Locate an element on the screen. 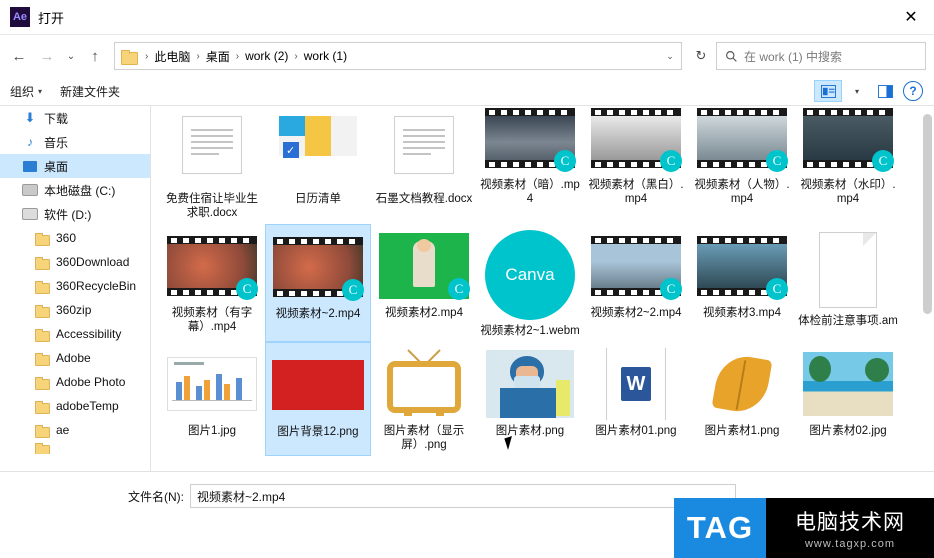 Image resolution: width=934 pixels, height=558 pixels. file-name: 视频素材（水印）.mp4 is located at coordinates (848, 192).